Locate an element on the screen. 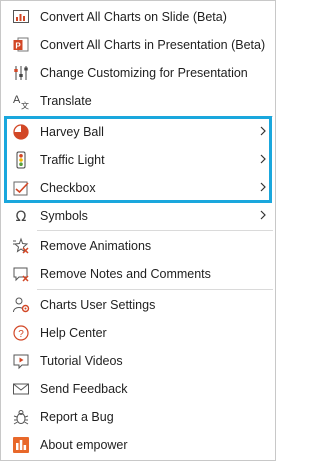  menu-item-about-empower: About empower is located at coordinates (138, 445).